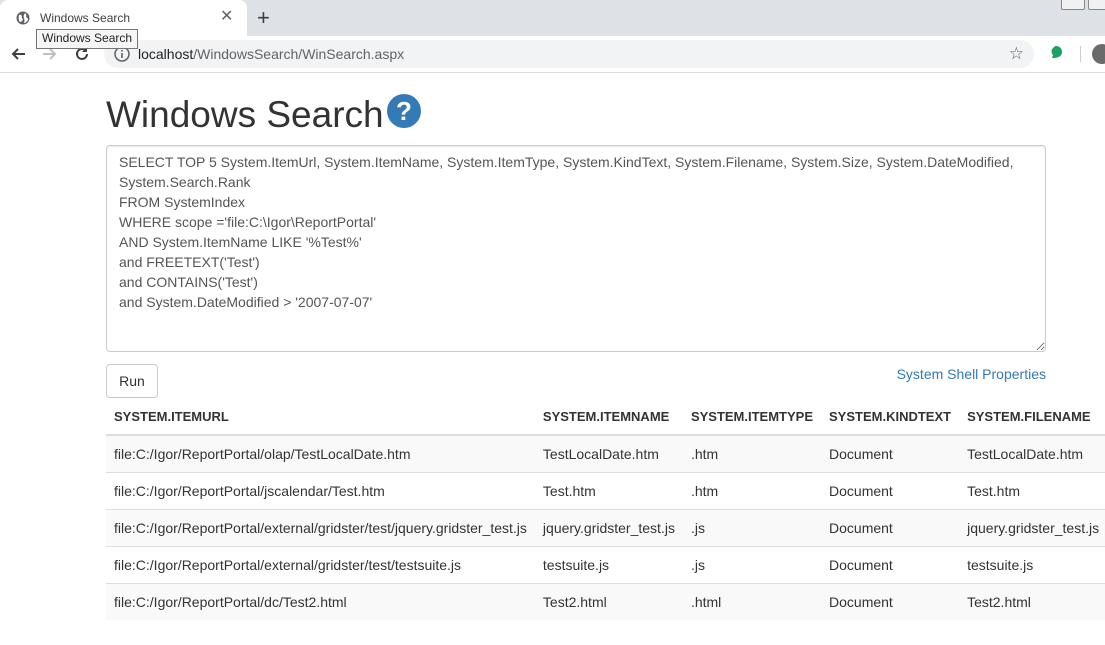 The height and width of the screenshot is (645, 1105). What do you see at coordinates (890, 417) in the screenshot?
I see `column-header: SYSTEM.KINDTEXT` at bounding box center [890, 417].